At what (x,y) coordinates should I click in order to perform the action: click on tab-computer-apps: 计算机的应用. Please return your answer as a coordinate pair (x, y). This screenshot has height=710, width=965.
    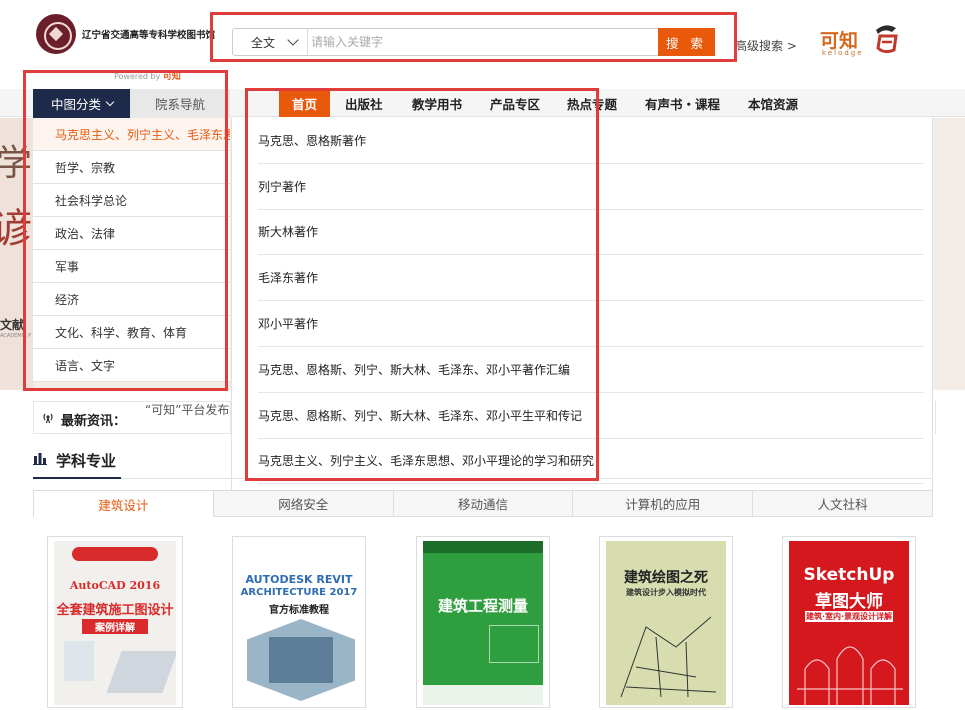
    Looking at the image, I should click on (663, 504).